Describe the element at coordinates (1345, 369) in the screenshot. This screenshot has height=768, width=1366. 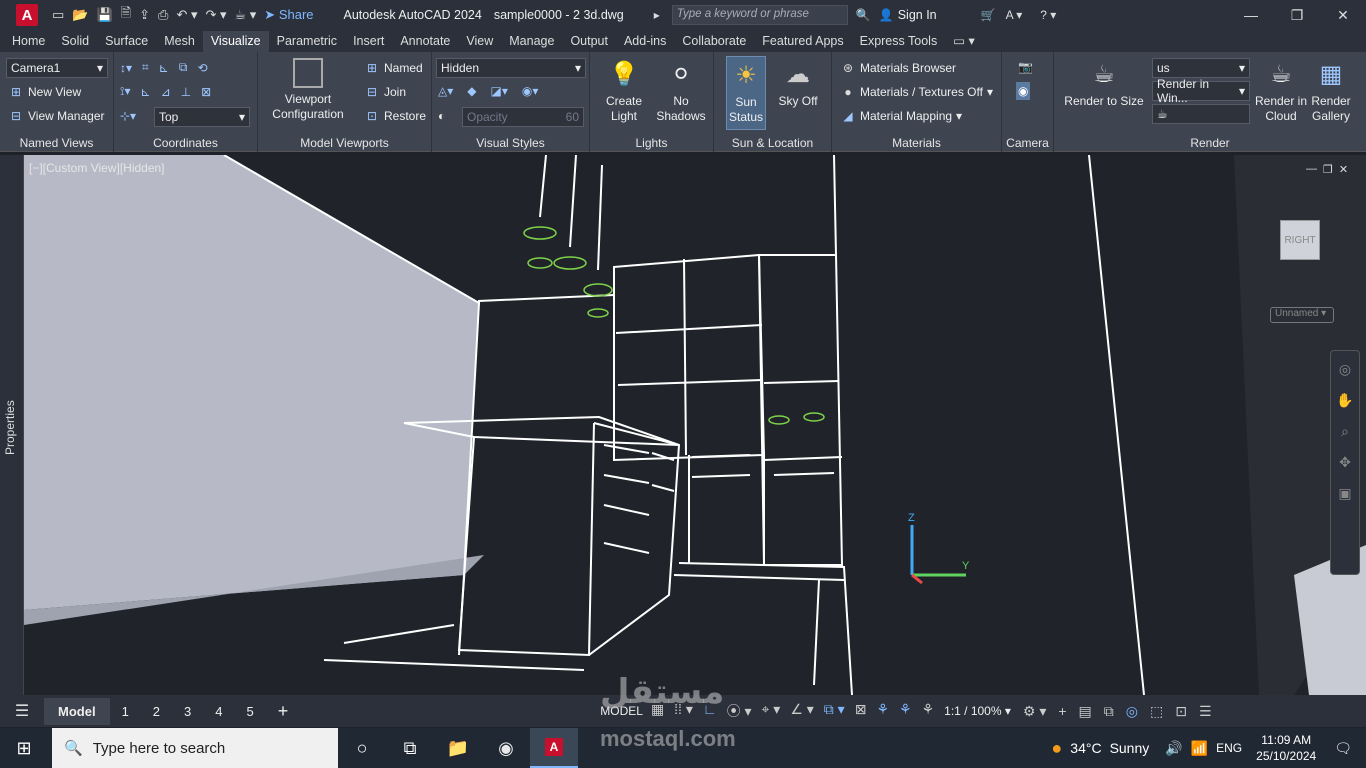
I see `steering-wheel-icon: ◎` at that location.